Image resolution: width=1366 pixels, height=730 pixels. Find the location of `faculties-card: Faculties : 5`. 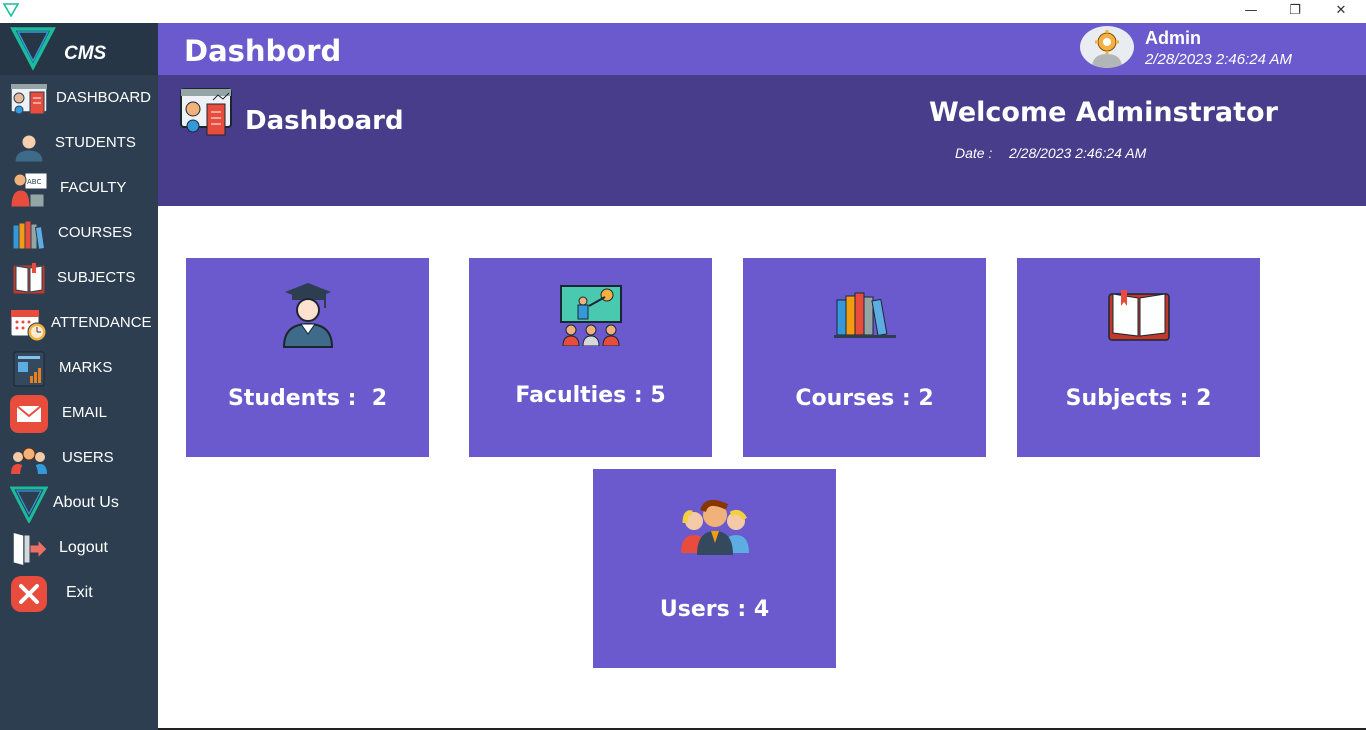

faculties-card: Faculties : 5 is located at coordinates (590, 357).